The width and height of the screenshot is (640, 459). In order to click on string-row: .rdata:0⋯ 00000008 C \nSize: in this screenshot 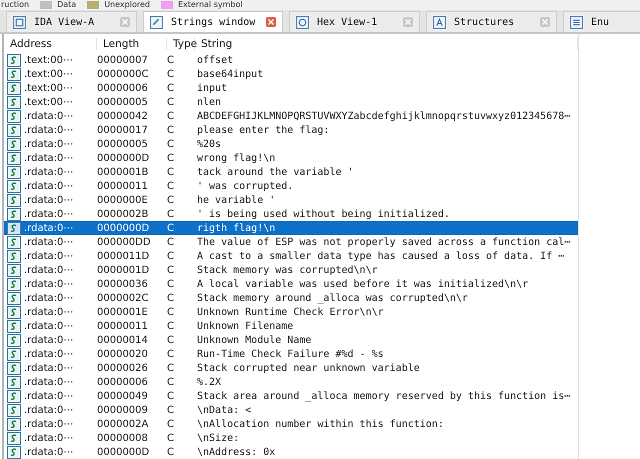, I will do `click(291, 438)`.